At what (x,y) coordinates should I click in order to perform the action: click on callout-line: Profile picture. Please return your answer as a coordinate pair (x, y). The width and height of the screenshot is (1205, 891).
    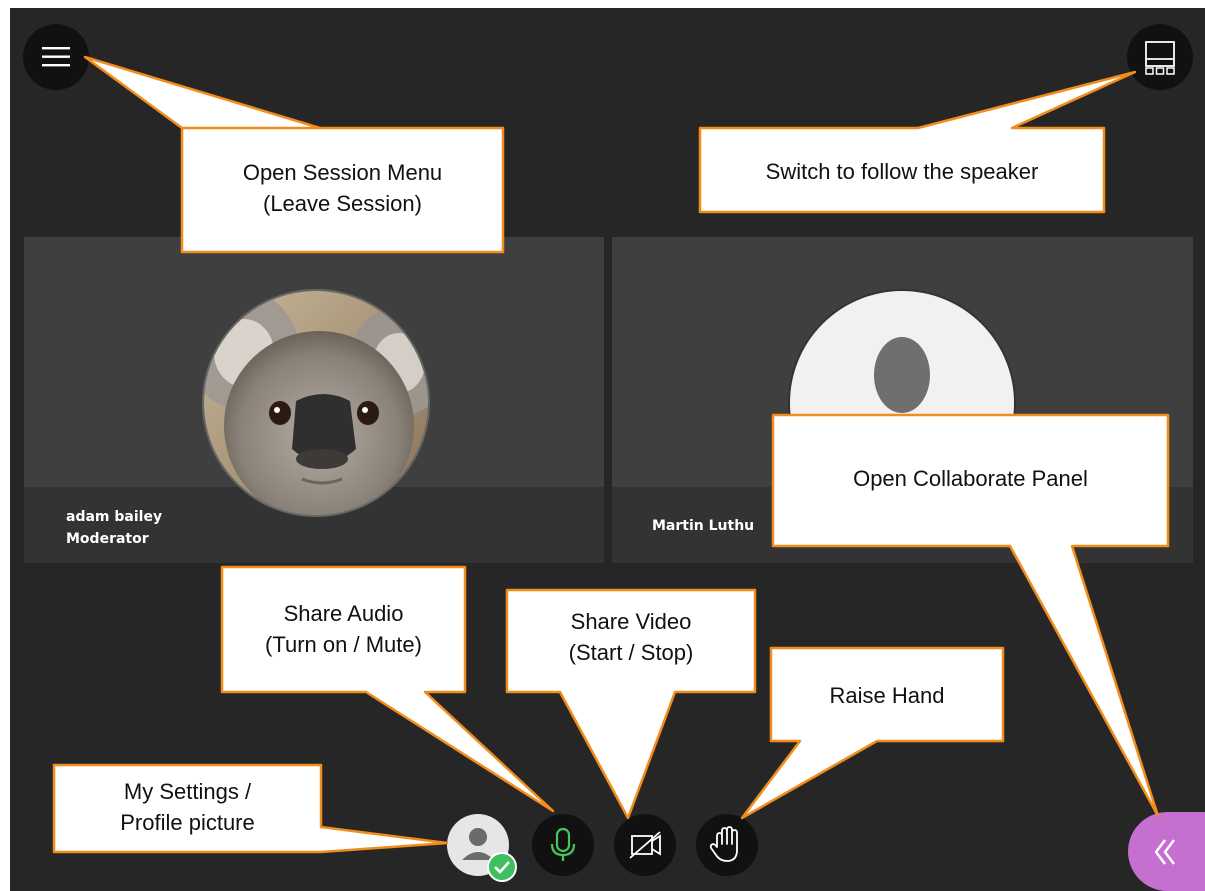
    Looking at the image, I should click on (187, 822).